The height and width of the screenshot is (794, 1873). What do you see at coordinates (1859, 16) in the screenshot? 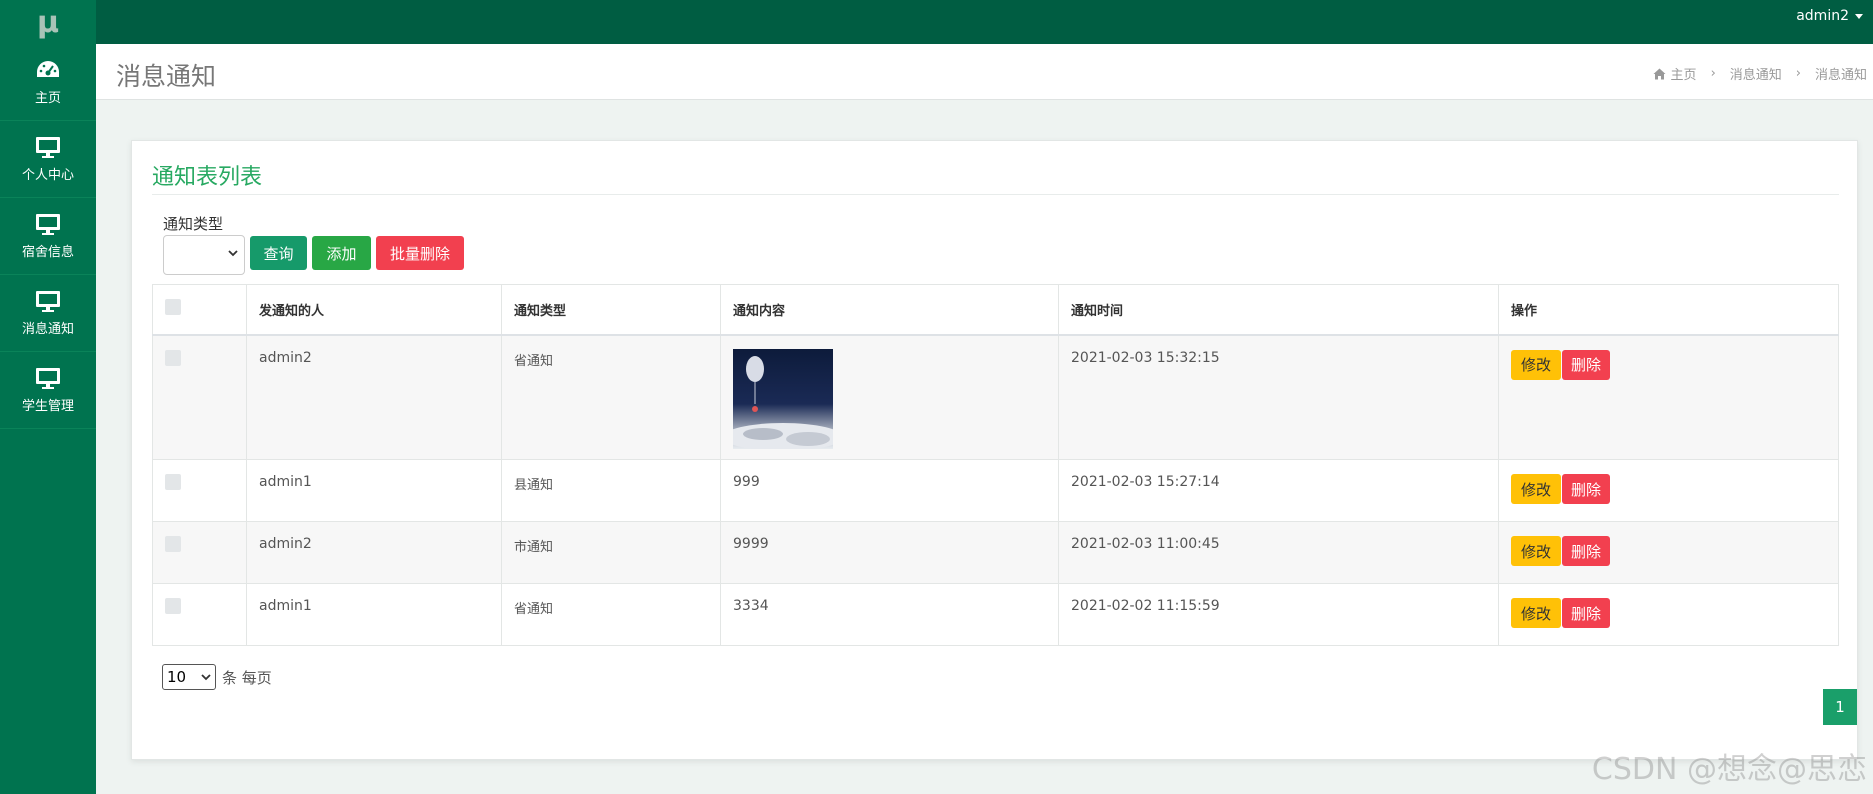
I see `caret-down-icon` at bounding box center [1859, 16].